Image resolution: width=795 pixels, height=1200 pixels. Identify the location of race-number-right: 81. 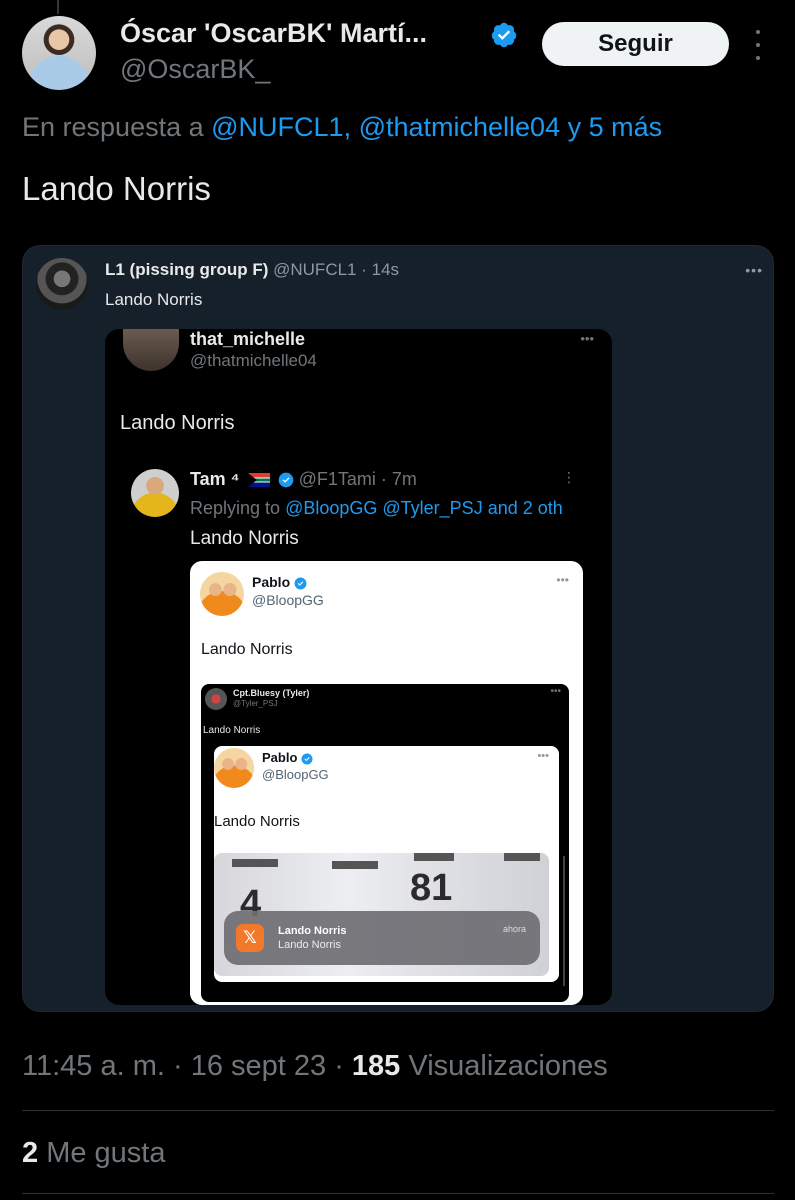
(431, 888).